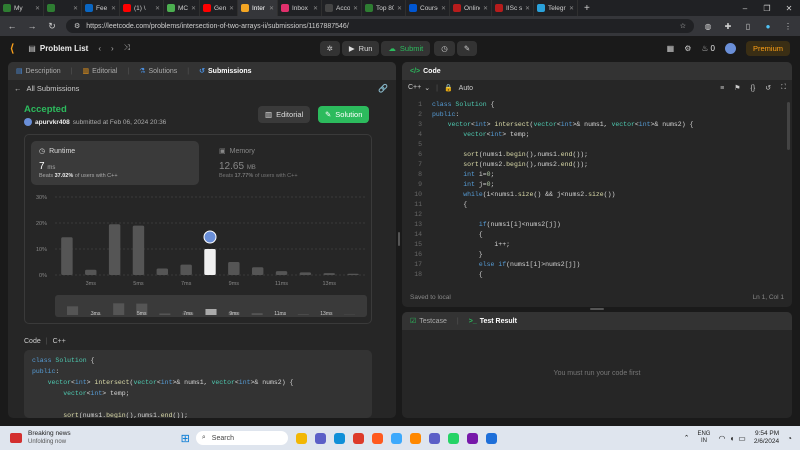  I want to click on code-line: 9 int j=0;, so click(592, 185).